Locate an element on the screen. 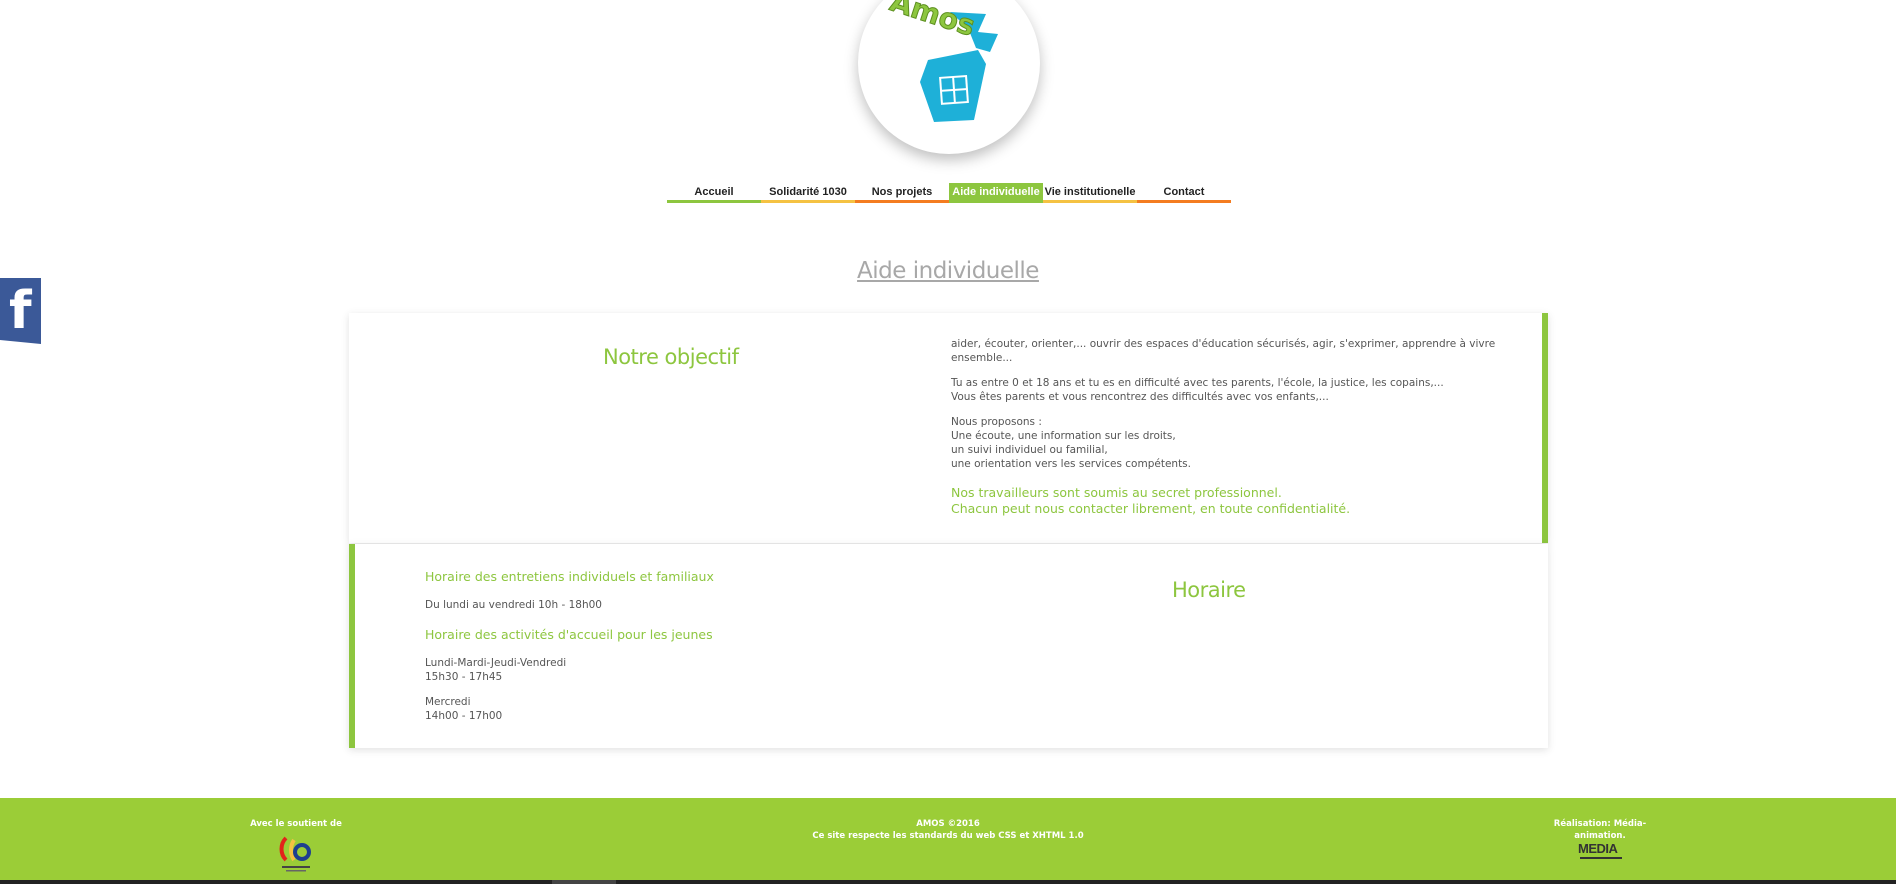  footer-support-label: Avec le soutient de is located at coordinates (296, 824).